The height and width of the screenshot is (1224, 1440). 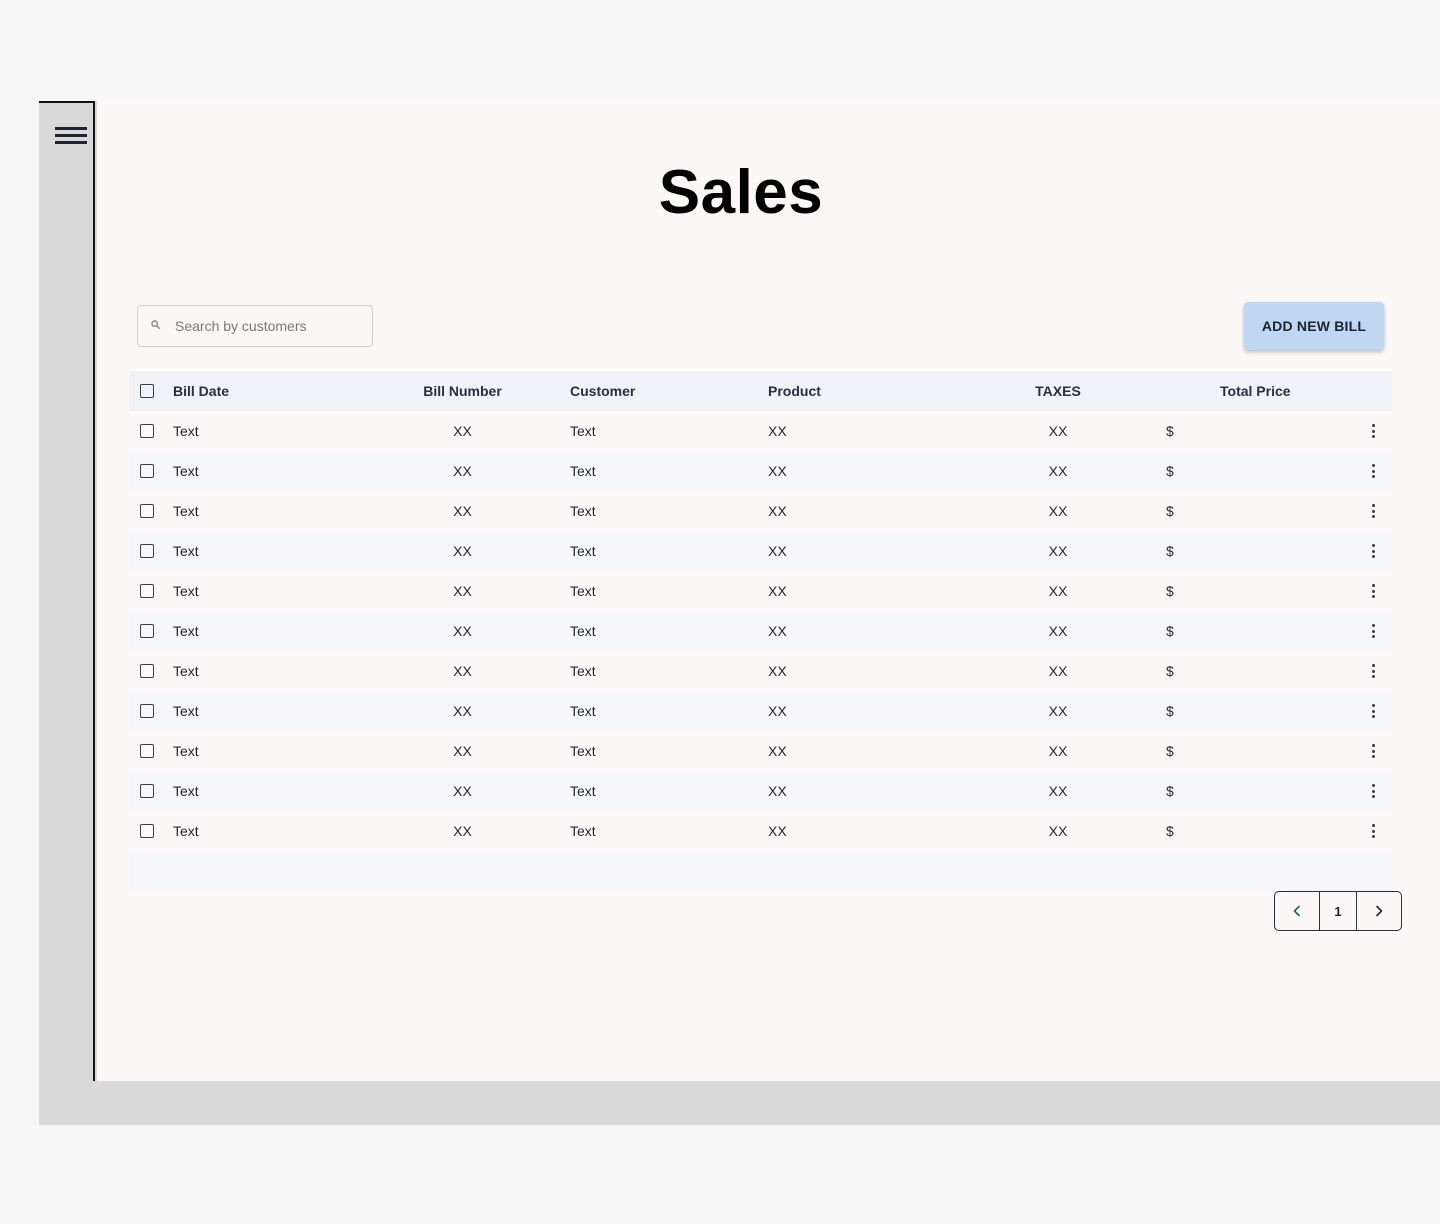 I want to click on chevron-right-icon, so click(x=1379, y=911).